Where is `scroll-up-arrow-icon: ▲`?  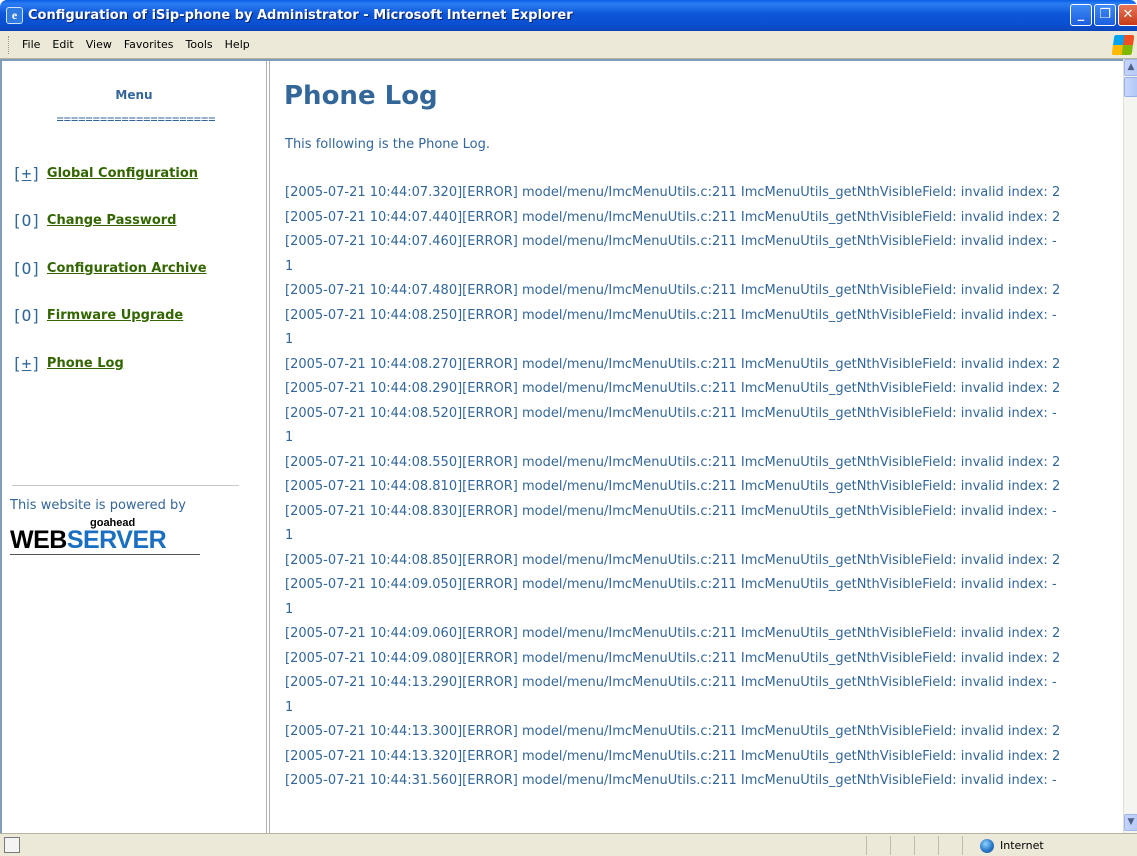 scroll-up-arrow-icon: ▲ is located at coordinates (1130, 67).